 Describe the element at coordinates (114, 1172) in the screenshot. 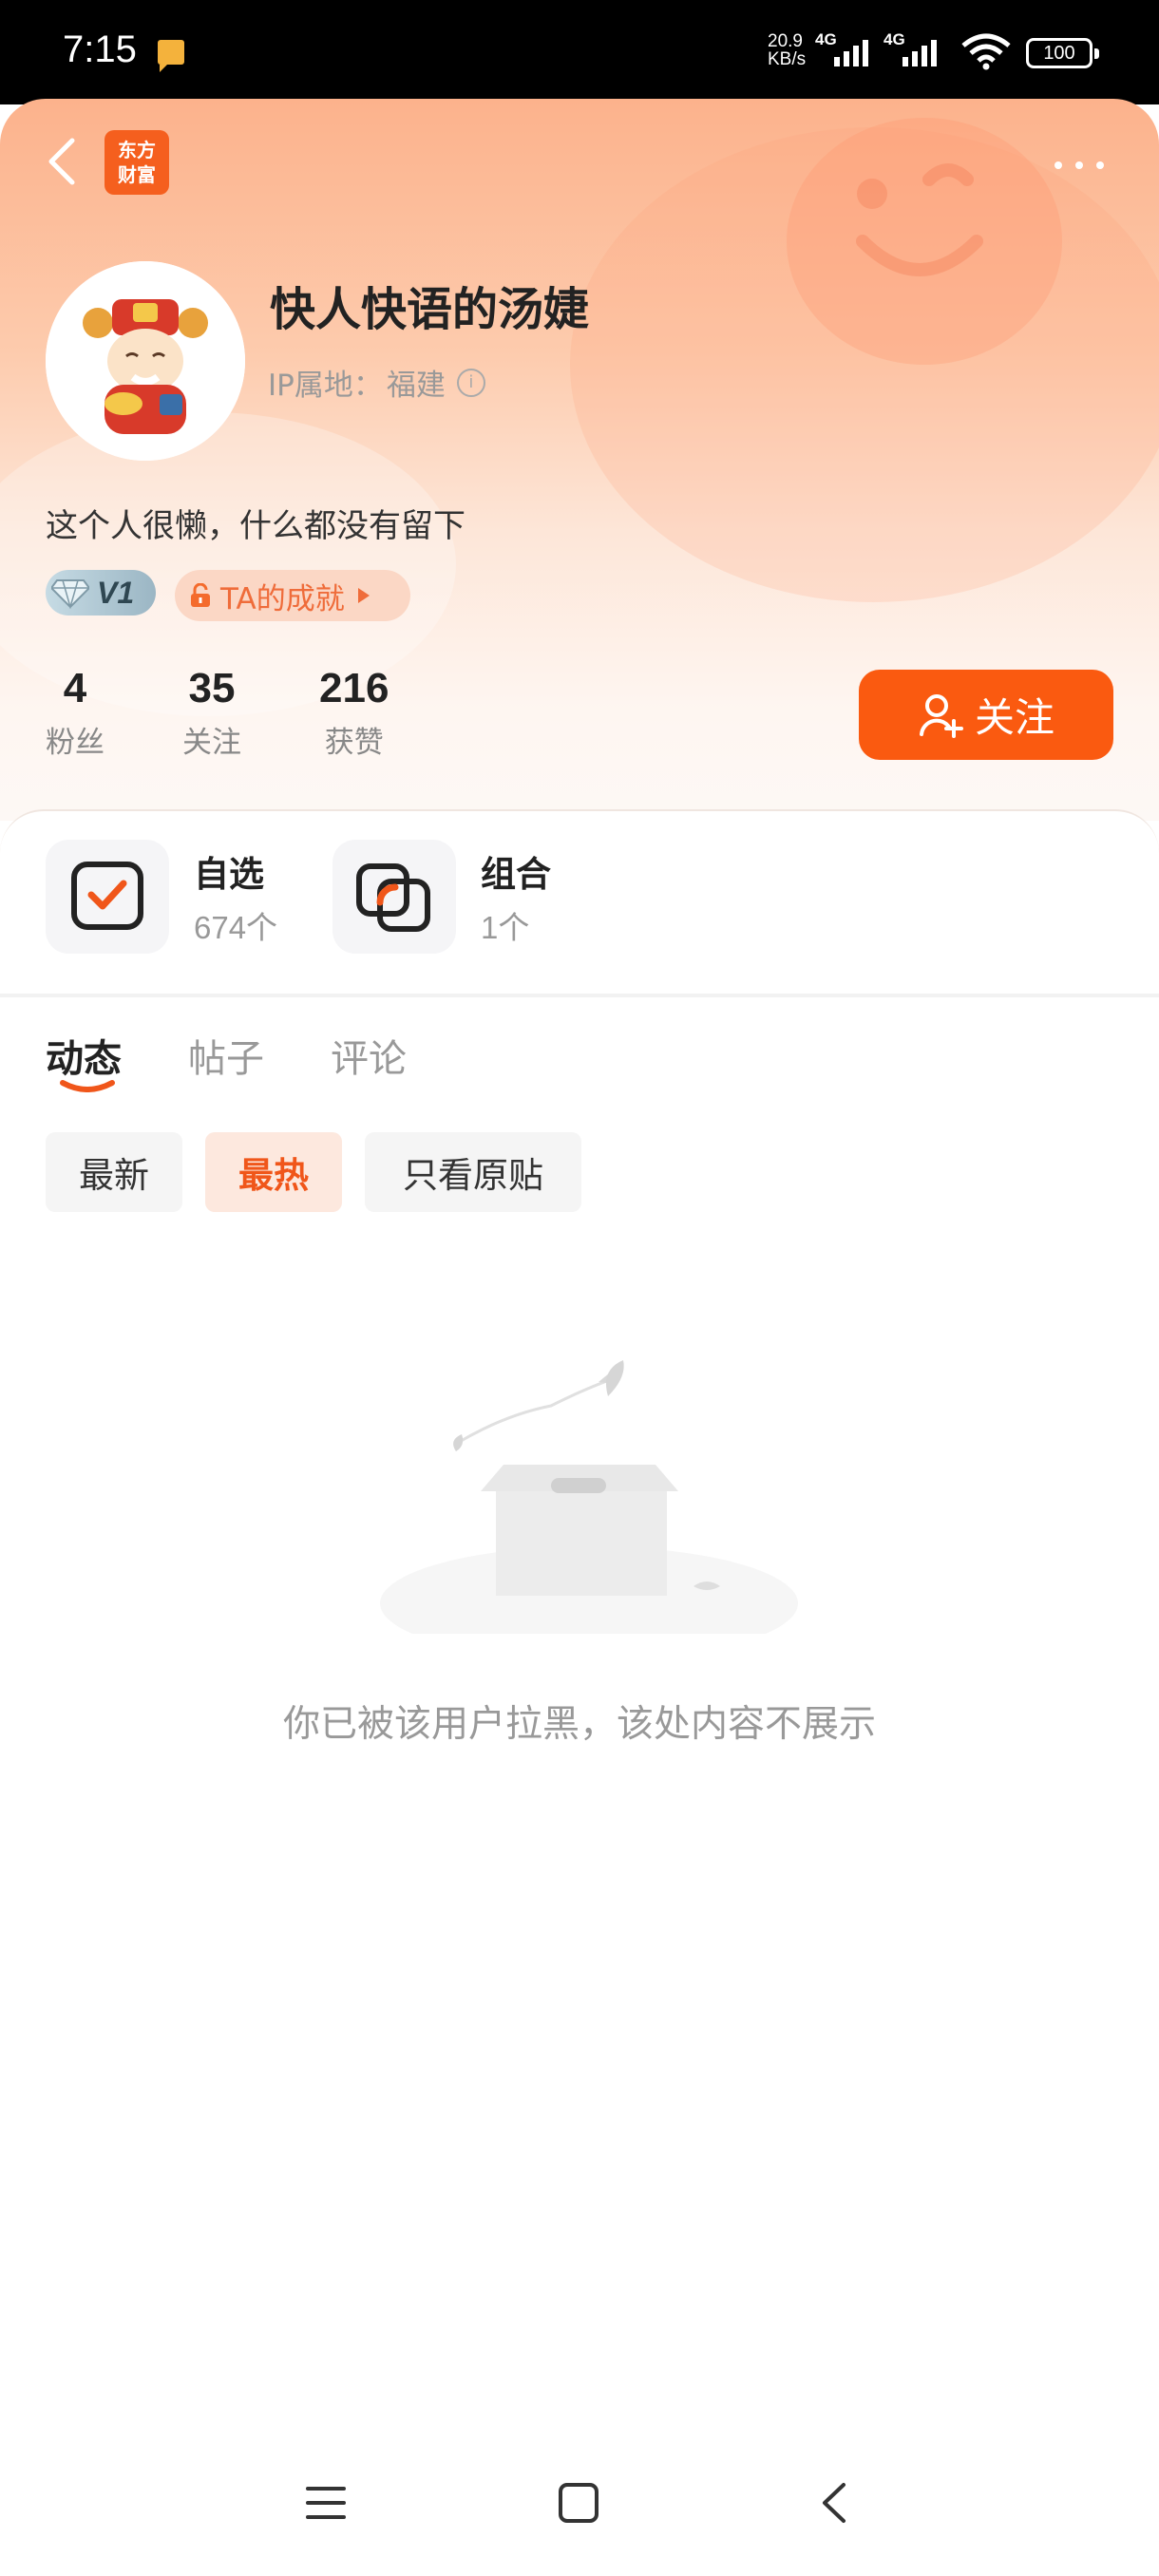

I see `filter-latest: 最新` at that location.